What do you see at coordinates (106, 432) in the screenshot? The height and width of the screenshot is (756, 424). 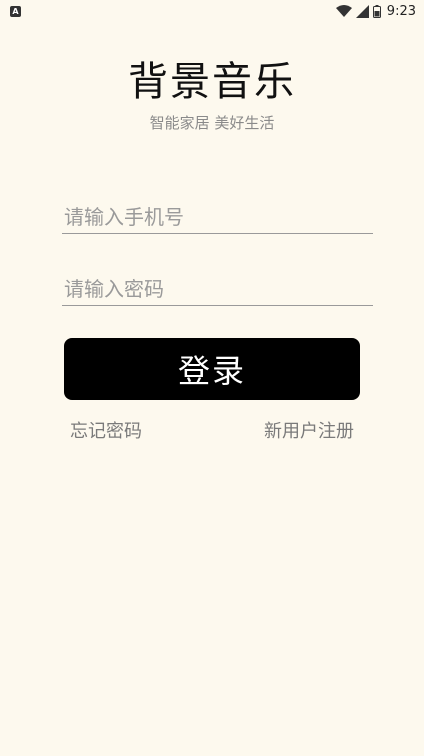 I see `forgot-password-link: 忘记密码` at bounding box center [106, 432].